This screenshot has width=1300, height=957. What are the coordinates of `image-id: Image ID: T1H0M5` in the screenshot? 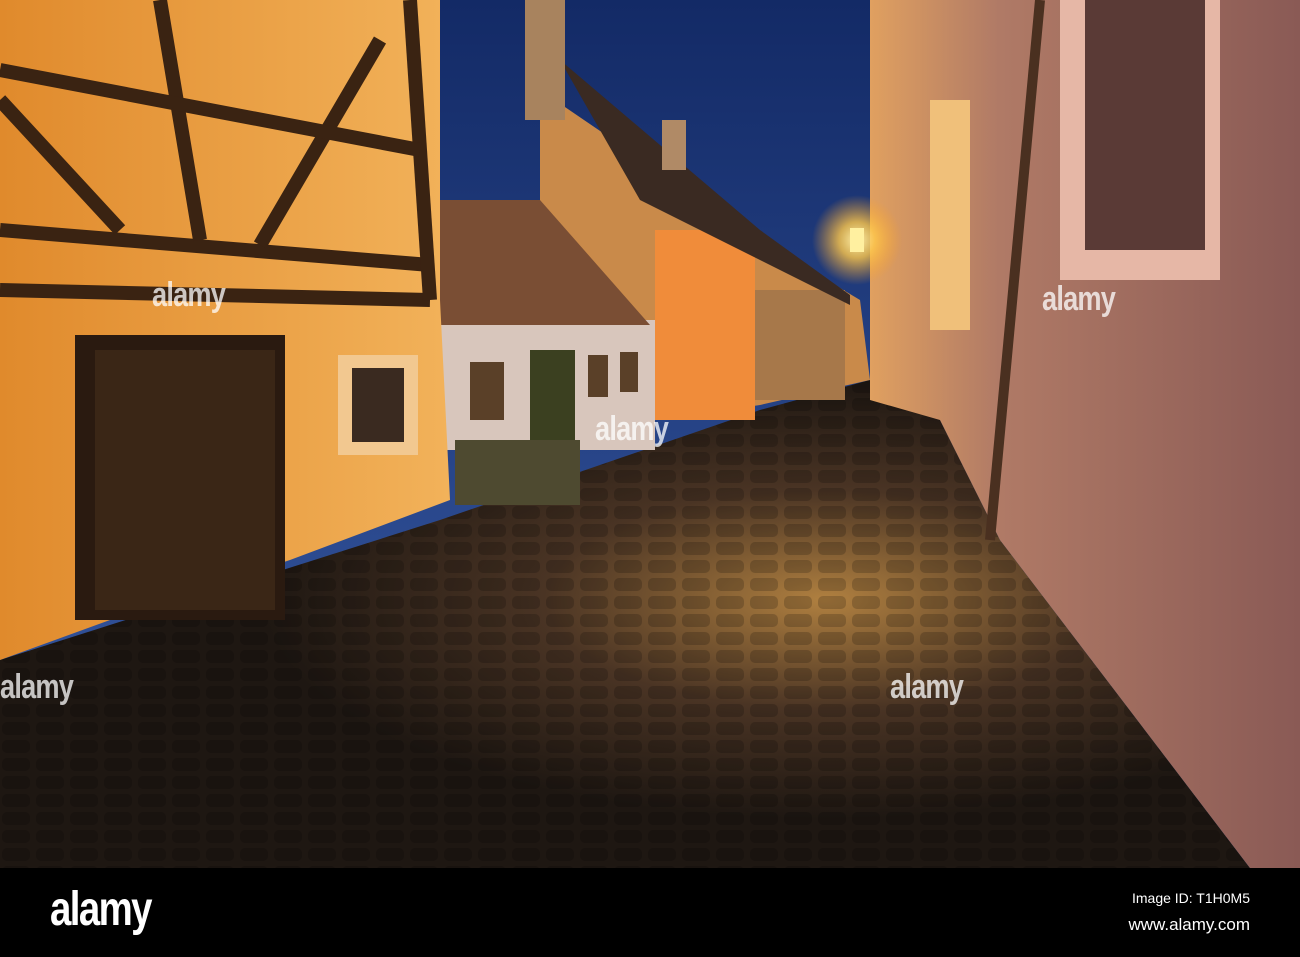 It's located at (1190, 898).